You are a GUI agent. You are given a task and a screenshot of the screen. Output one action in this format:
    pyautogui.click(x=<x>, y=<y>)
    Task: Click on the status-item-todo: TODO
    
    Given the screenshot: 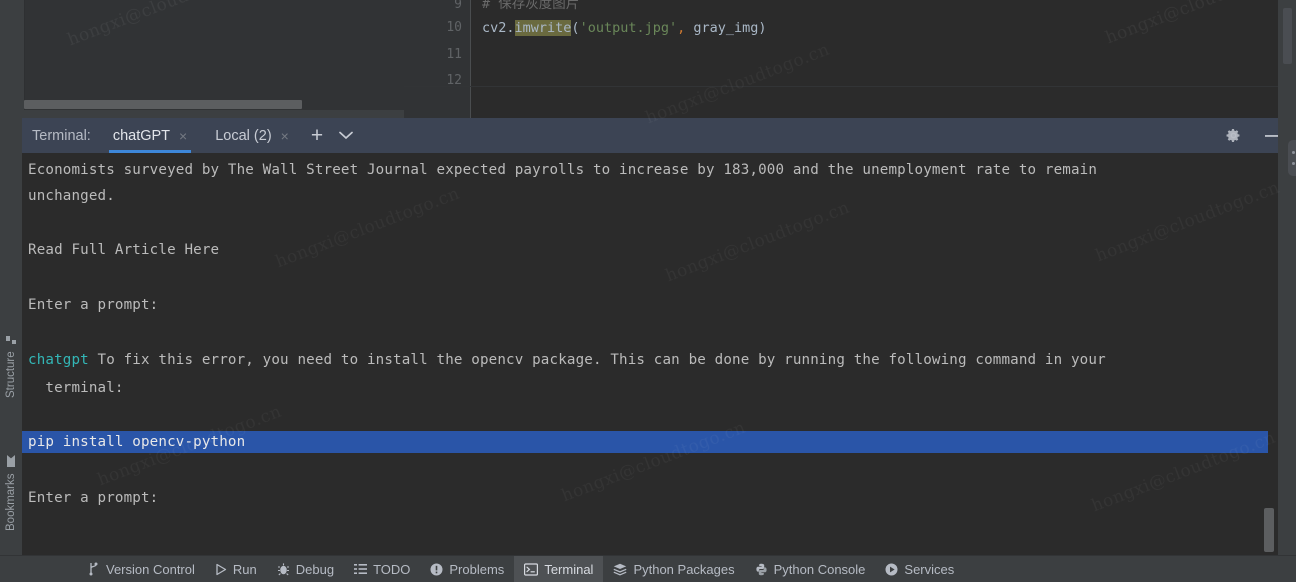 What is the action you would take?
    pyautogui.click(x=382, y=569)
    